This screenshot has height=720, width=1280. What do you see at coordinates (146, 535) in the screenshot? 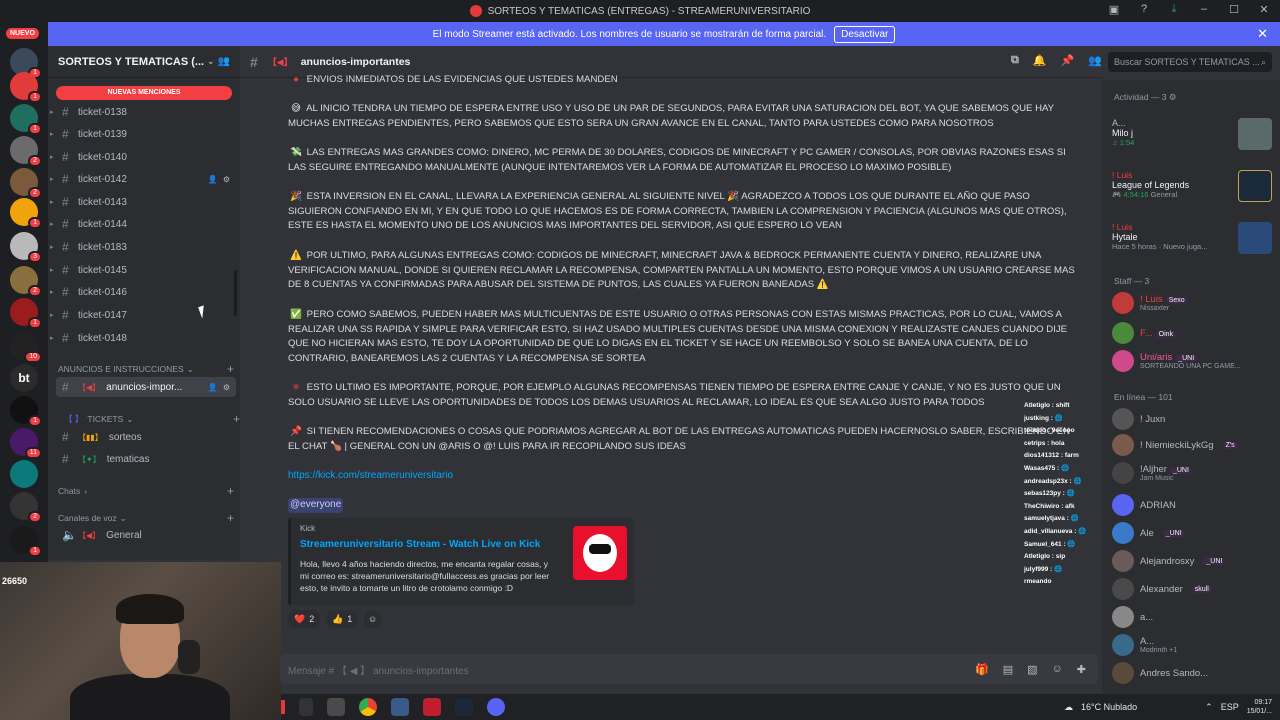
I see `voice-channel-item: 🔈 【◀】 General` at bounding box center [146, 535].